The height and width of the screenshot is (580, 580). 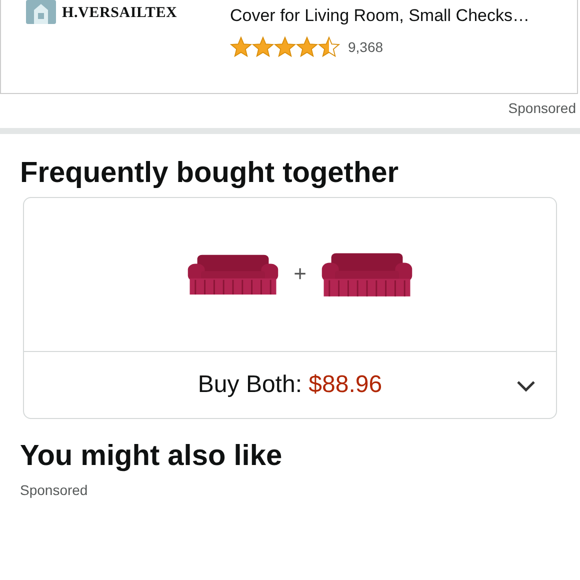 I want to click on brand-name: H.VERSAILTEX, so click(x=120, y=13).